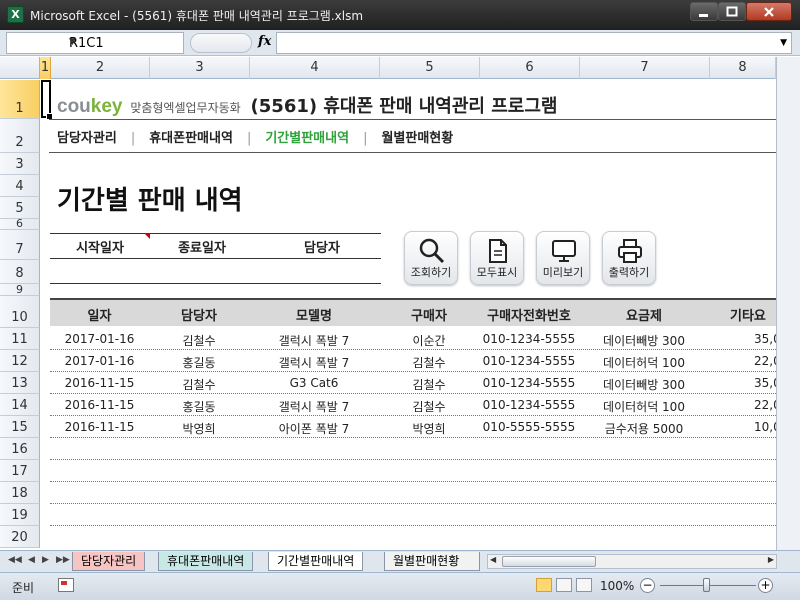  What do you see at coordinates (215, 258) in the screenshot?
I see `filter-panel: 시작일자 종료일자 담당자` at bounding box center [215, 258].